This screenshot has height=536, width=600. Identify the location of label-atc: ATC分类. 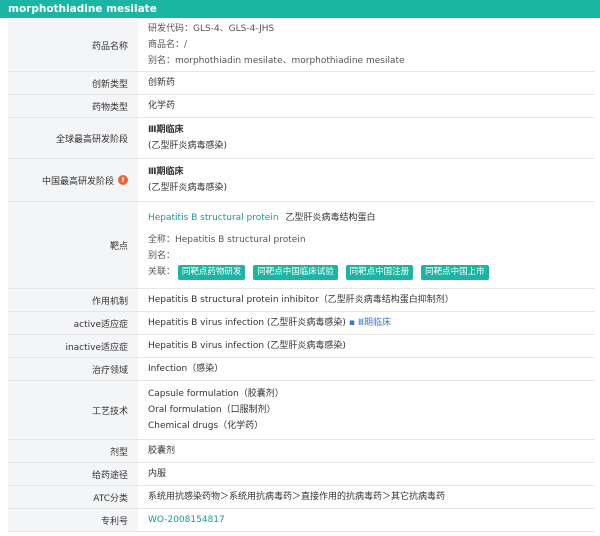
(73, 497).